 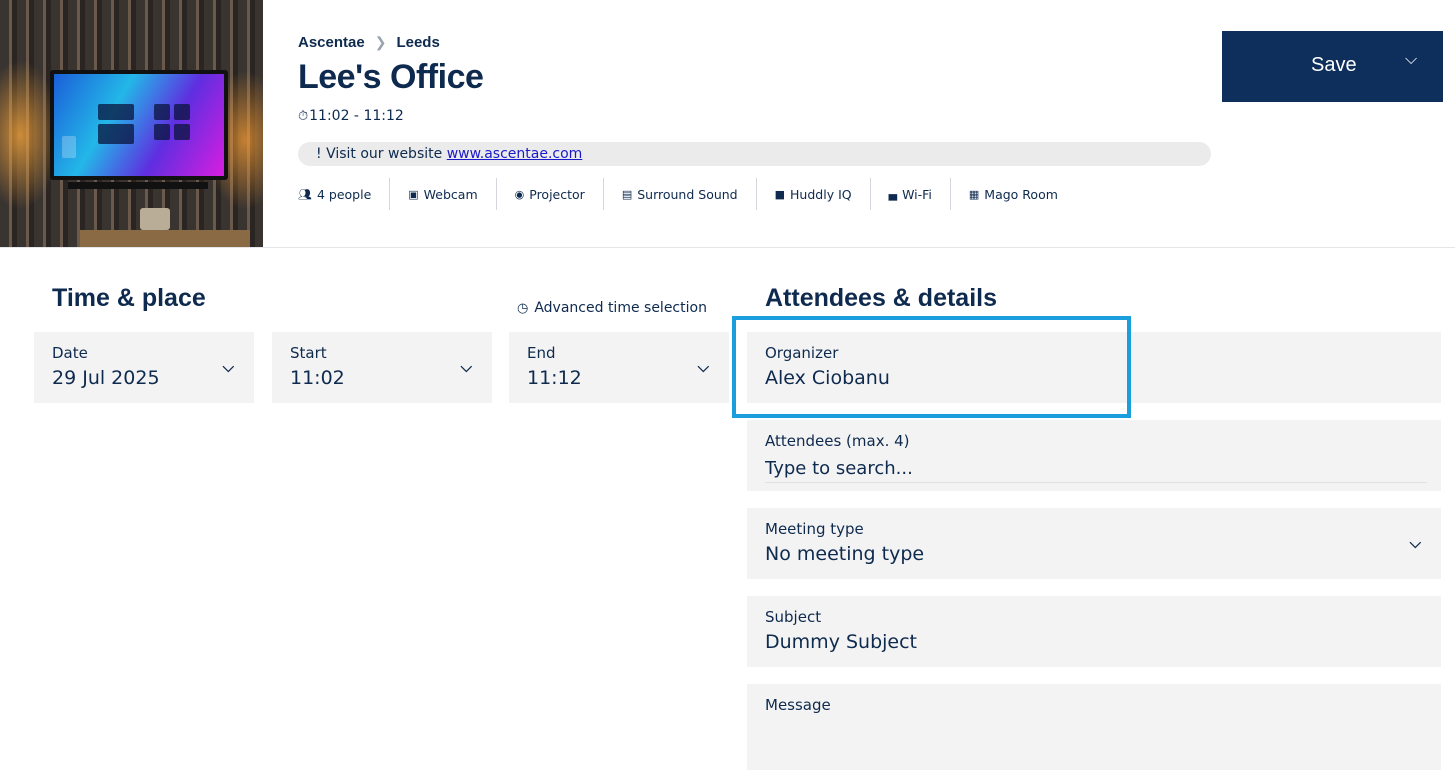 What do you see at coordinates (369, 42) in the screenshot?
I see `breadcrumb: Ascentae ❯ Leeds` at bounding box center [369, 42].